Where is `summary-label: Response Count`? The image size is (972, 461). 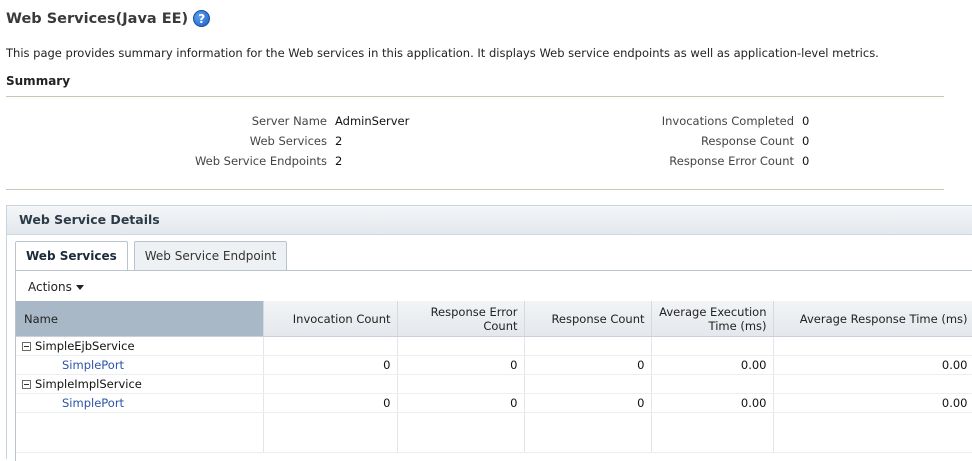
summary-label: Response Count is located at coordinates (747, 141).